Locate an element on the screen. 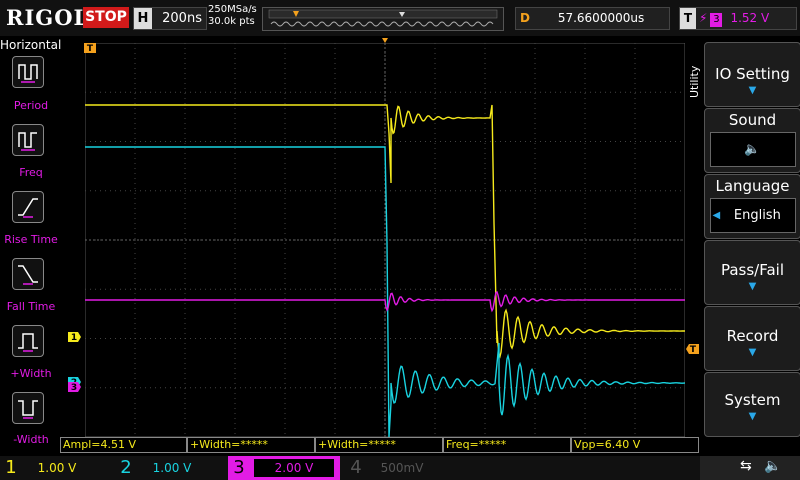 Image resolution: width=800 pixels, height=480 pixels. record-button: Record ▼ is located at coordinates (752, 338).